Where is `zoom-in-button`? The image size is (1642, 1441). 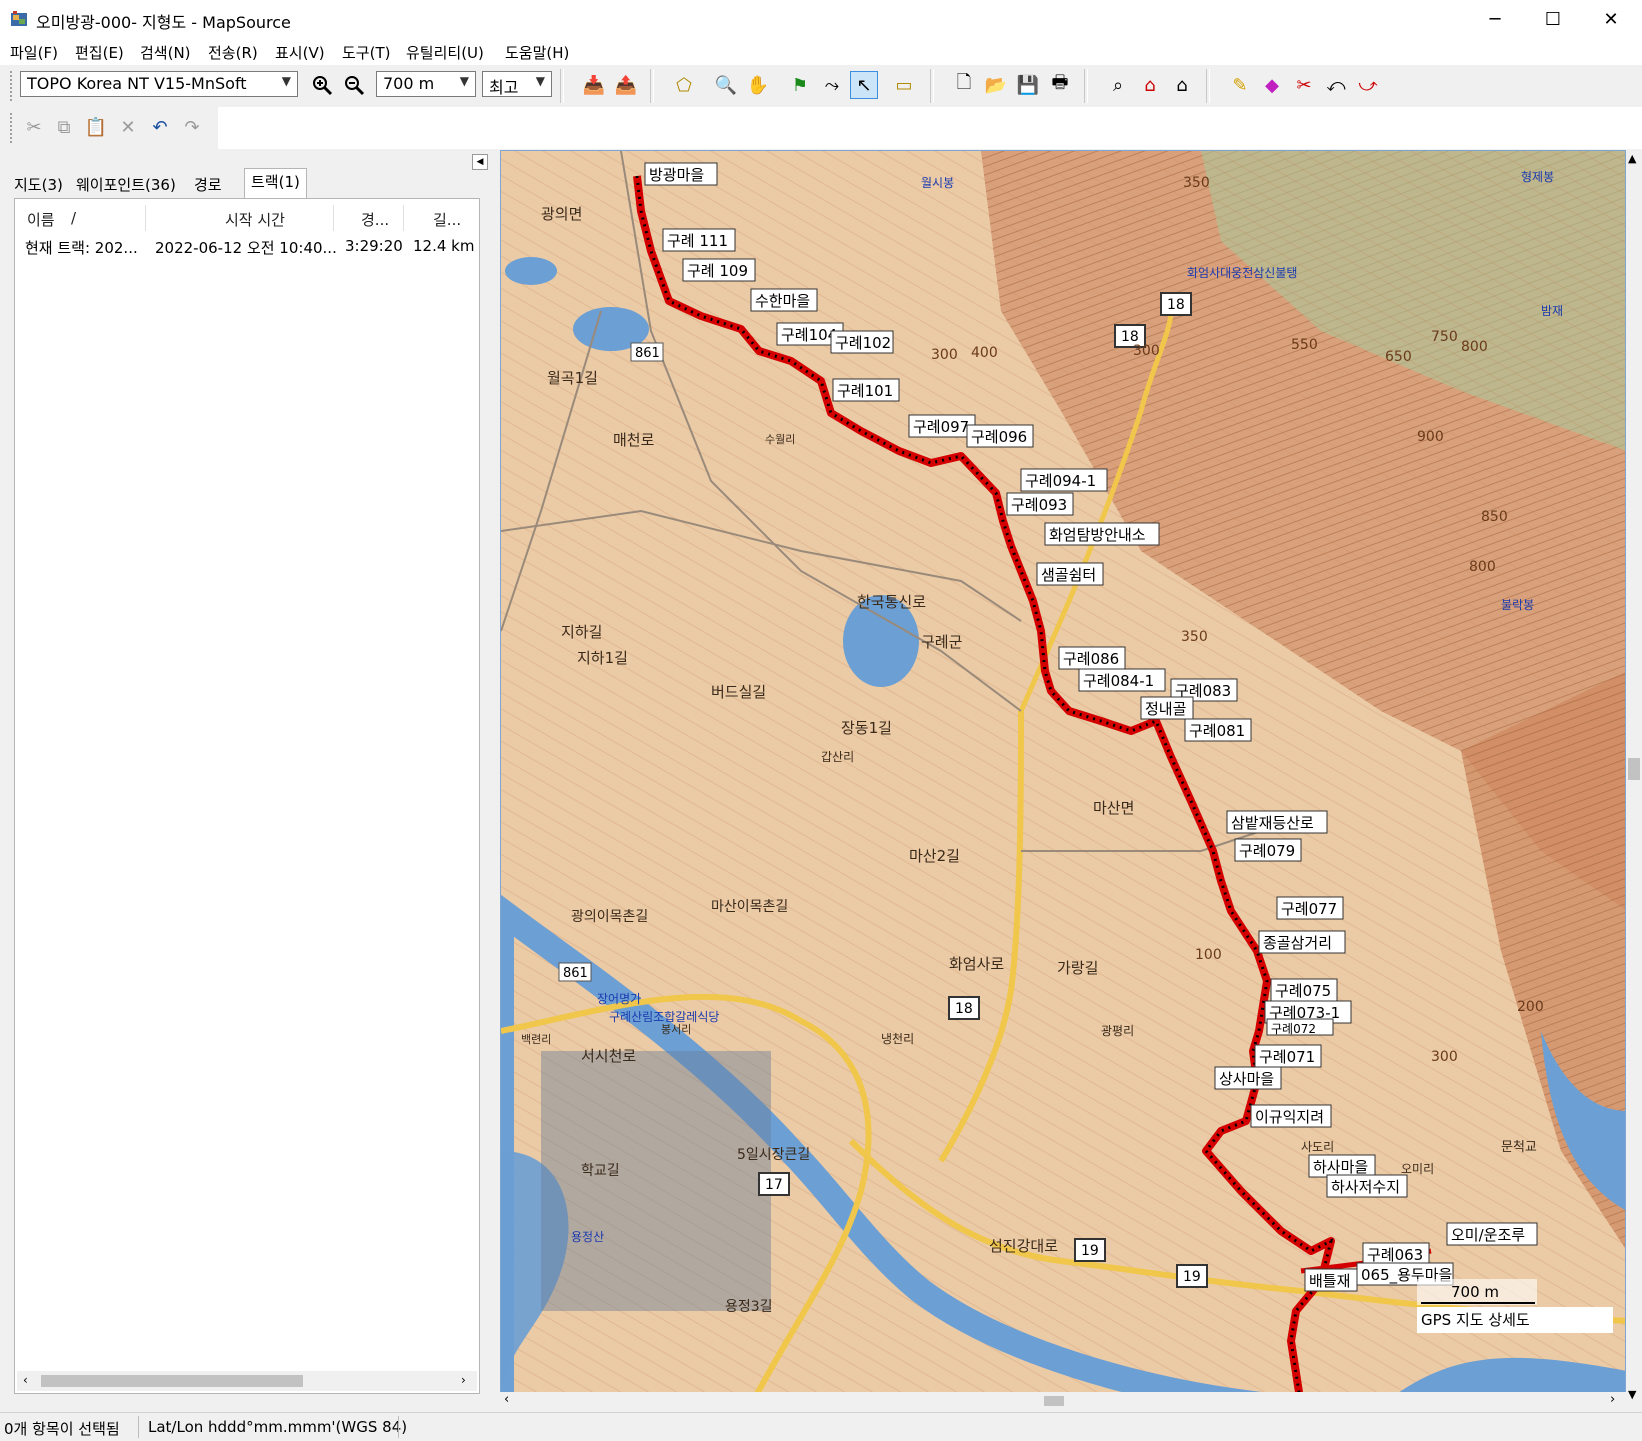 zoom-in-button is located at coordinates (322, 85).